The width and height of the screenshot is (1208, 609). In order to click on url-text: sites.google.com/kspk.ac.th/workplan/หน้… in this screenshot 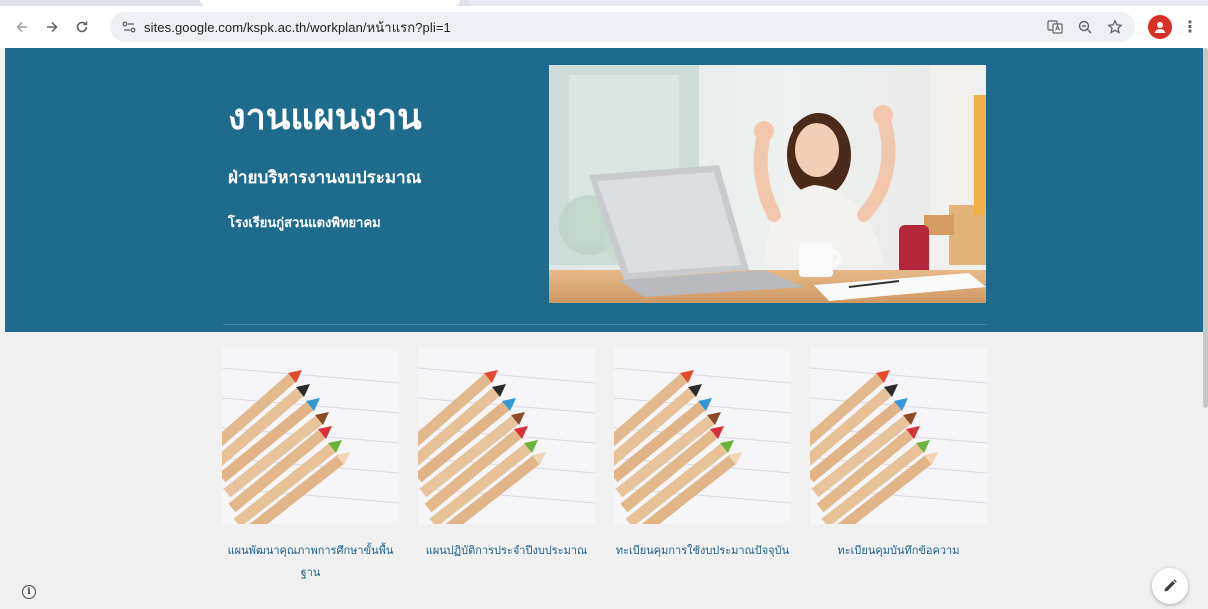, I will do `click(297, 27)`.